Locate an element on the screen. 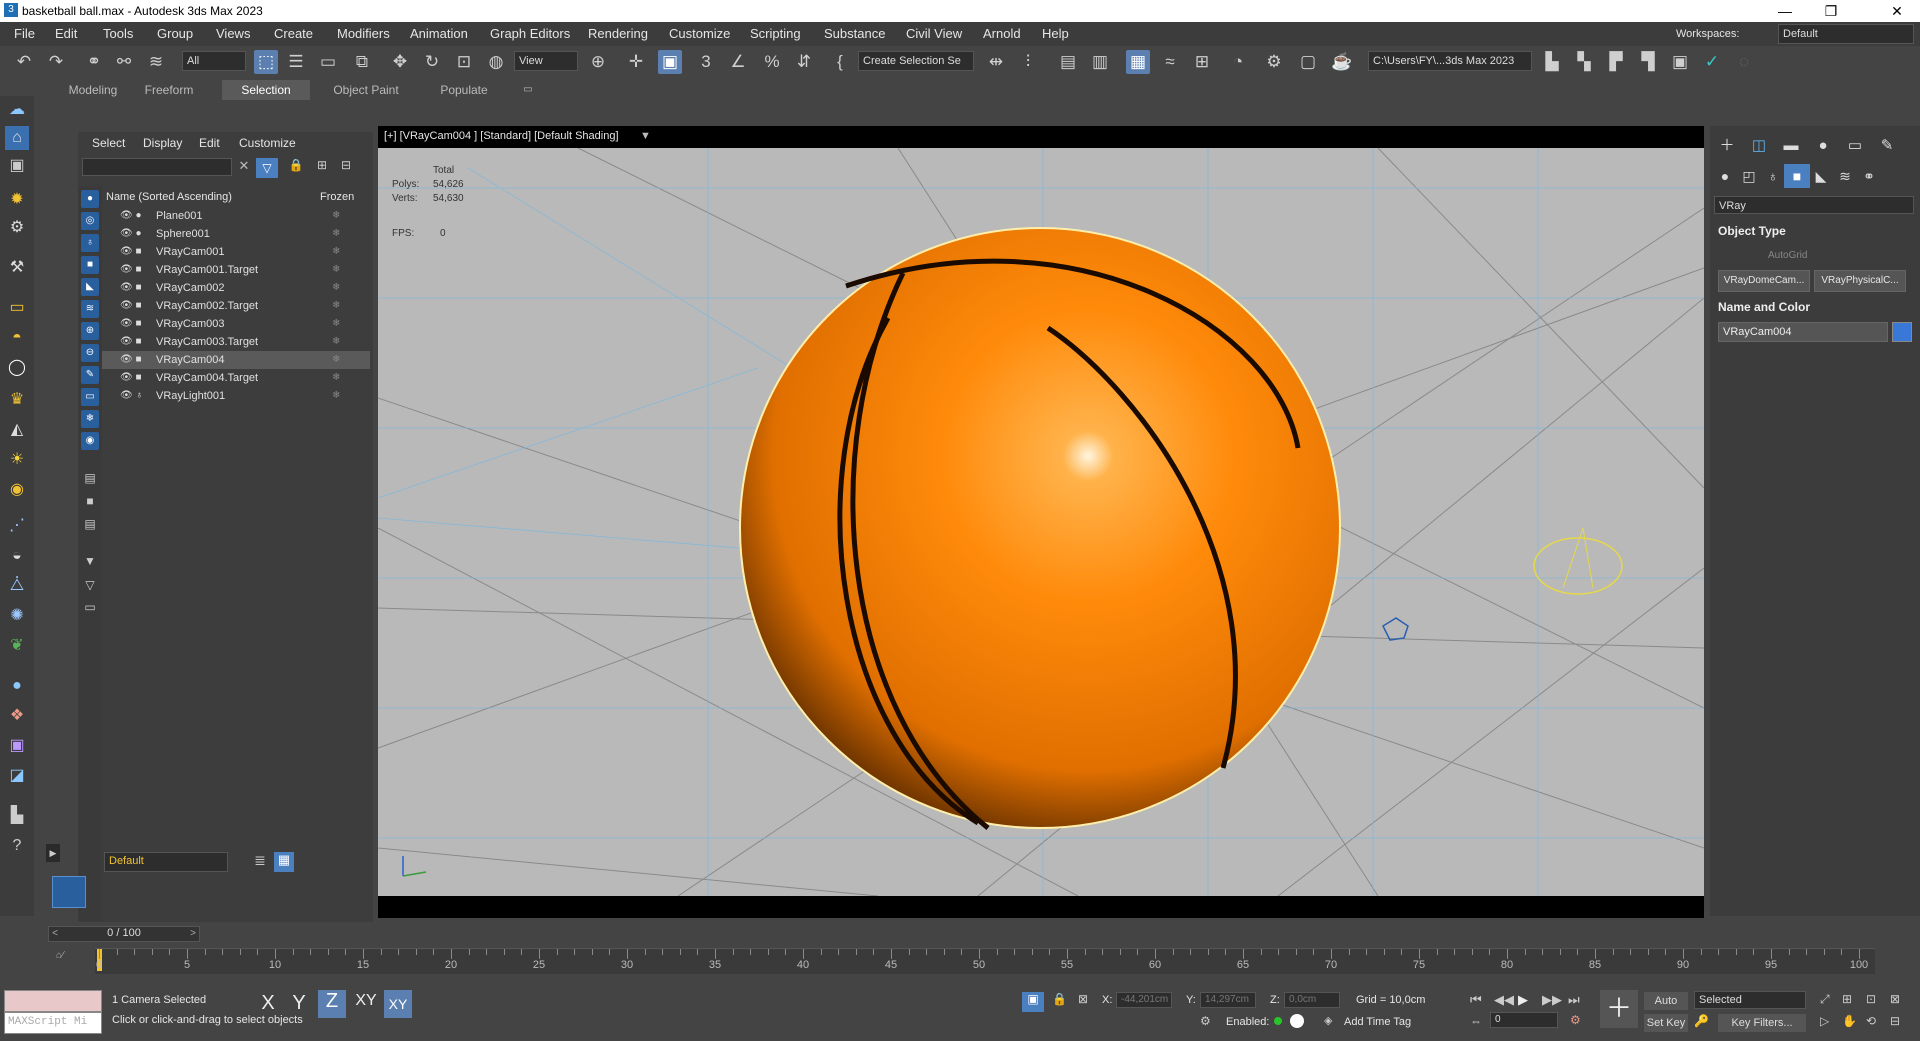  layer-dropdown: Default is located at coordinates (166, 862).